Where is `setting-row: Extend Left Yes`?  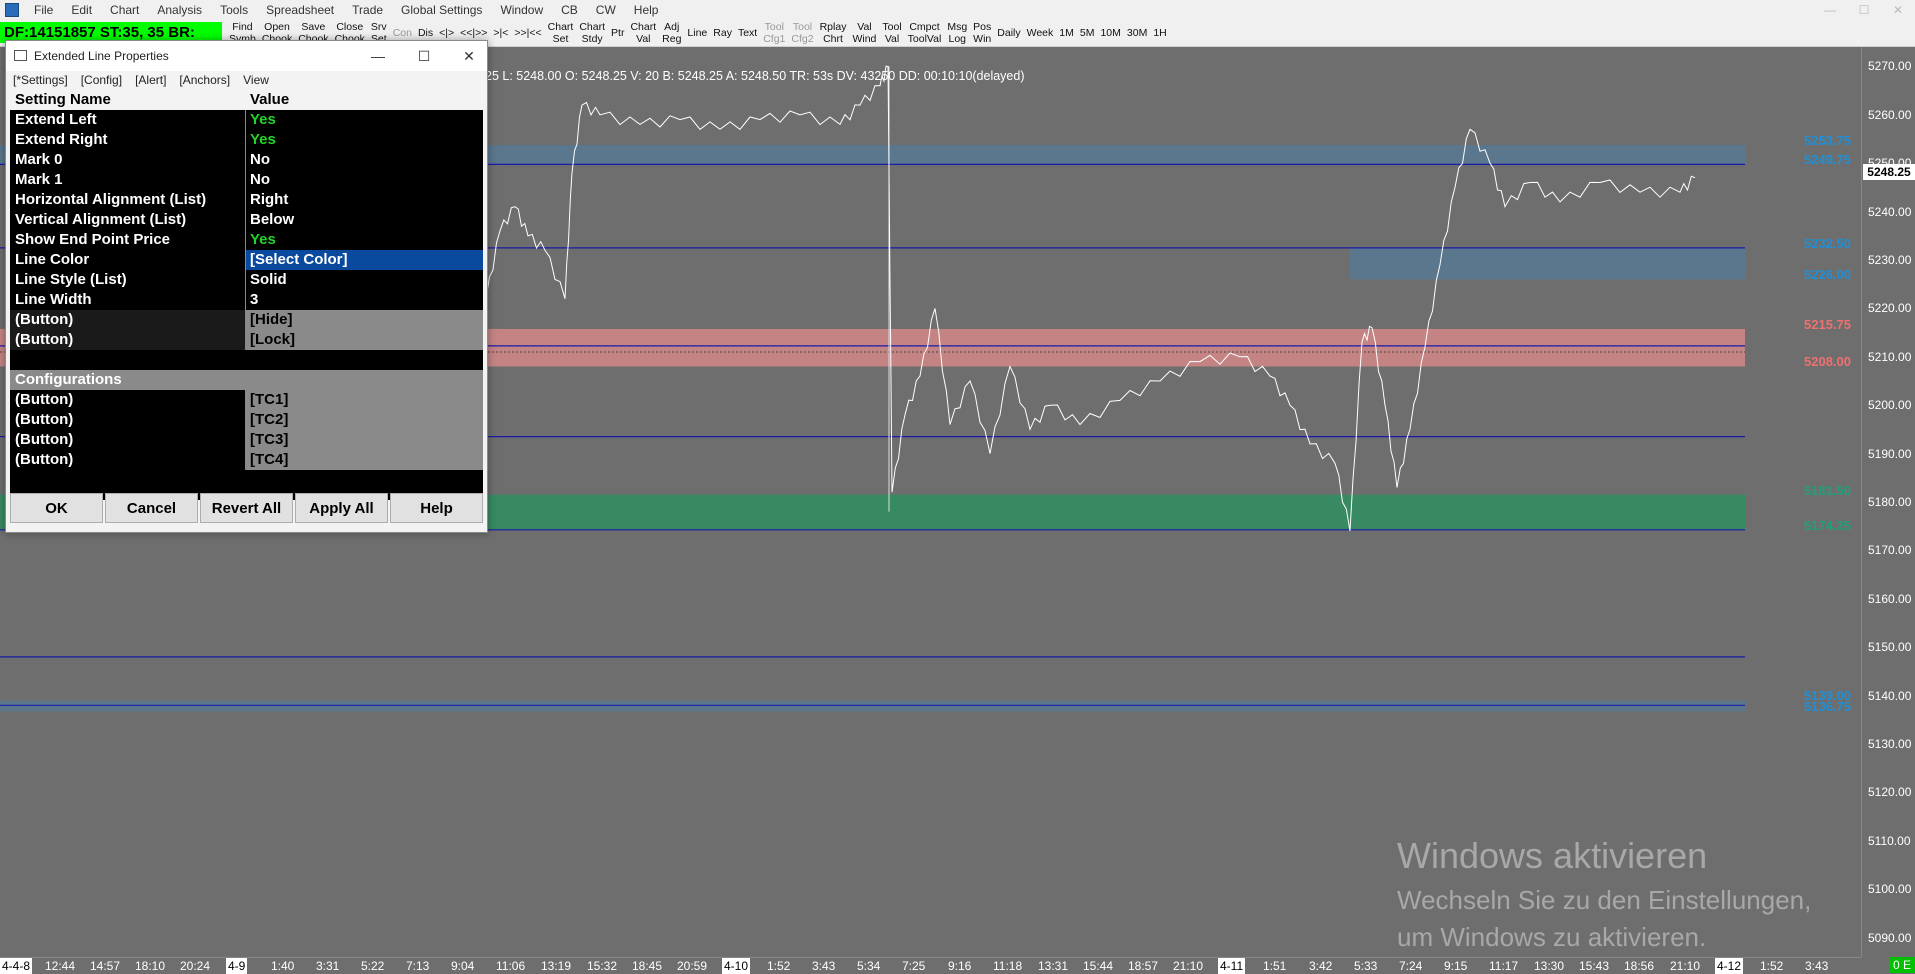
setting-row: Extend Left Yes is located at coordinates (246, 120).